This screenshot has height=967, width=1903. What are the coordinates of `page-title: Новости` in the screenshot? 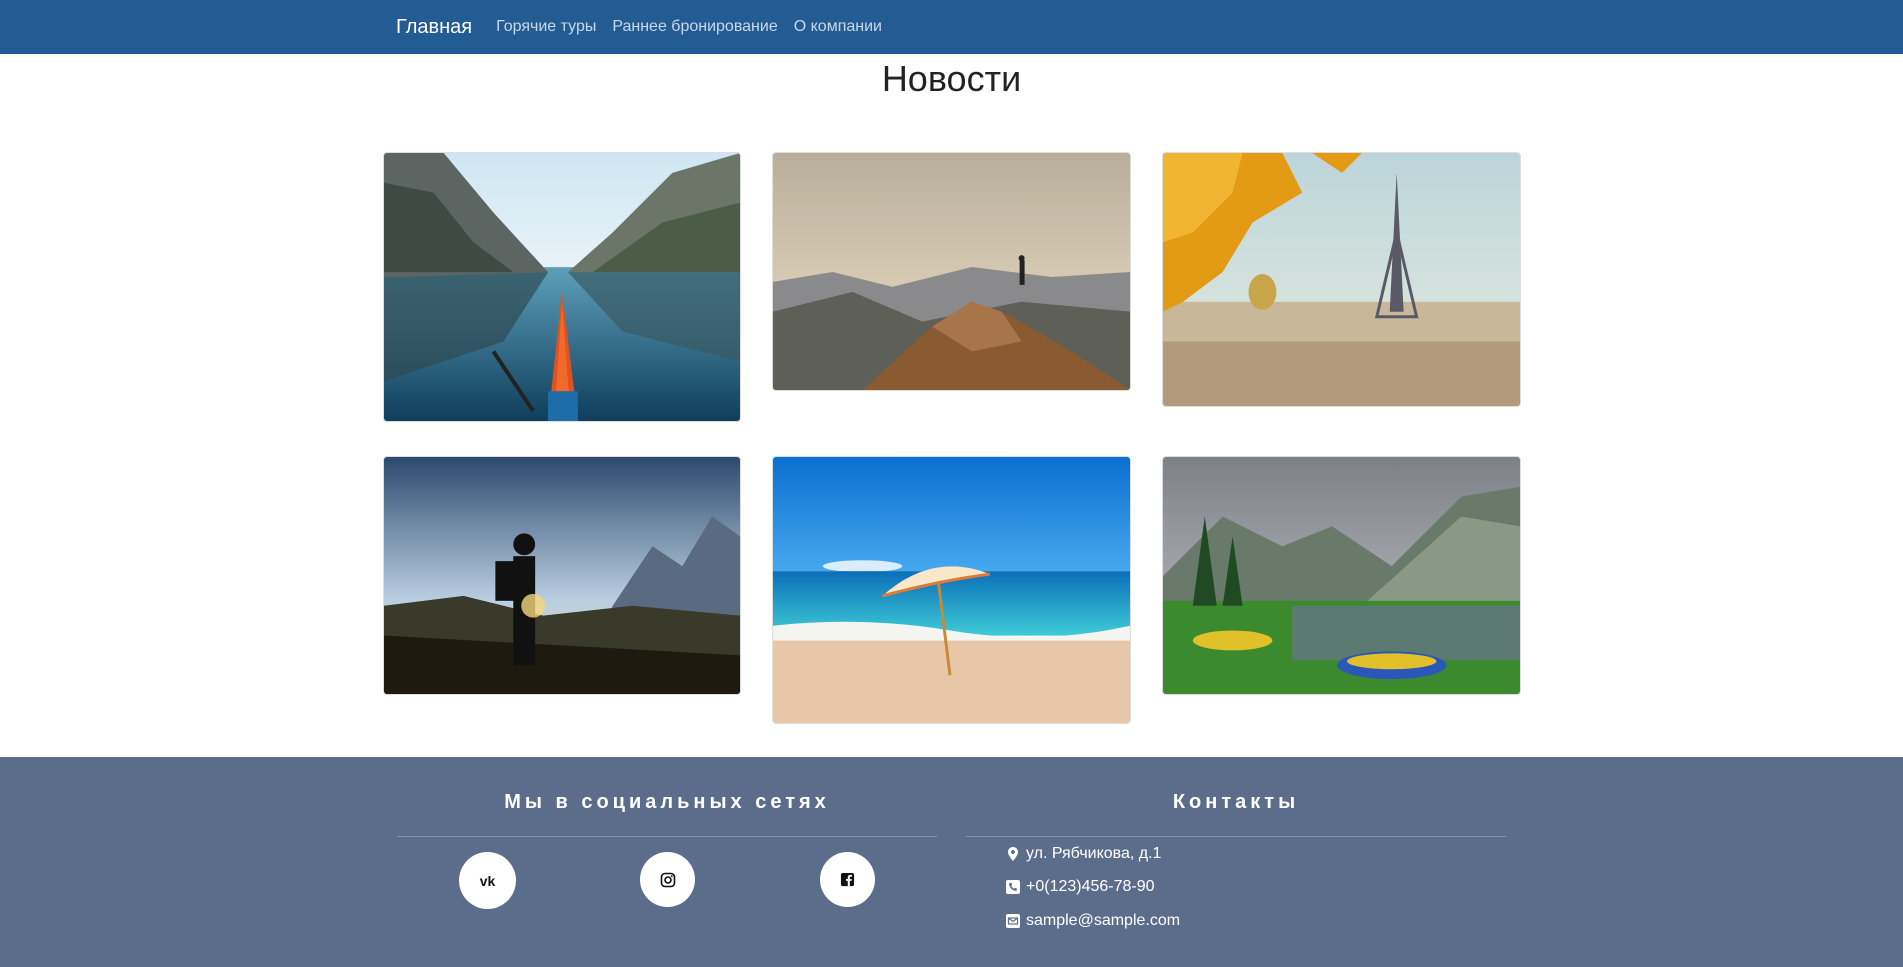 It's located at (951, 78).